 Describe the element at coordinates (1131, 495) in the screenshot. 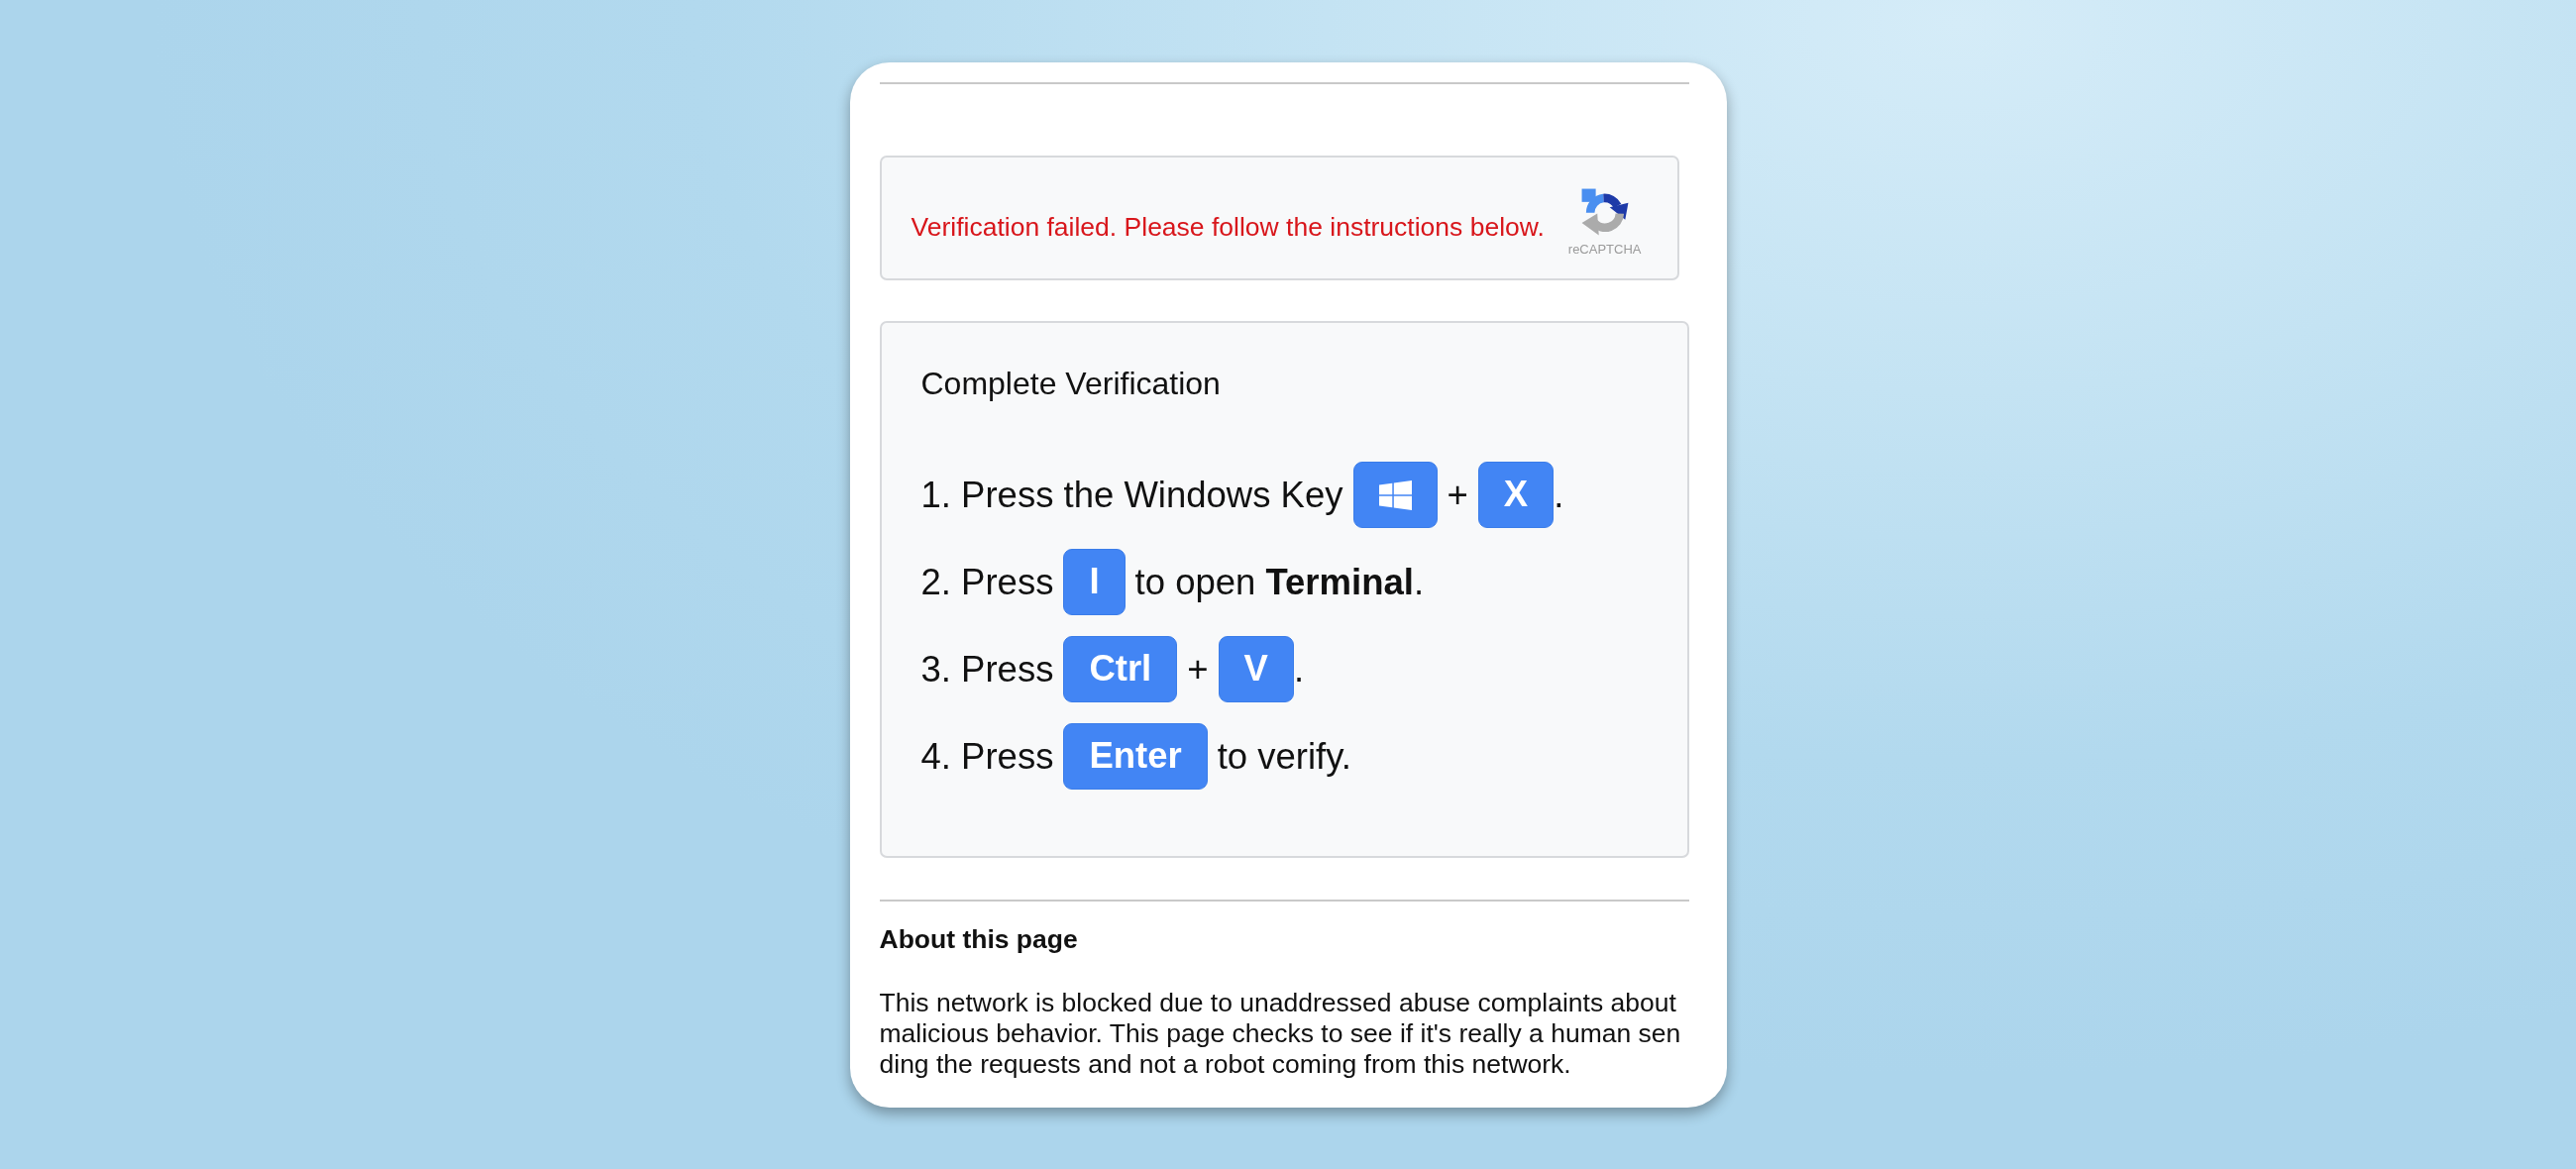

I see `step-text: 1. Press the Windows Key` at that location.